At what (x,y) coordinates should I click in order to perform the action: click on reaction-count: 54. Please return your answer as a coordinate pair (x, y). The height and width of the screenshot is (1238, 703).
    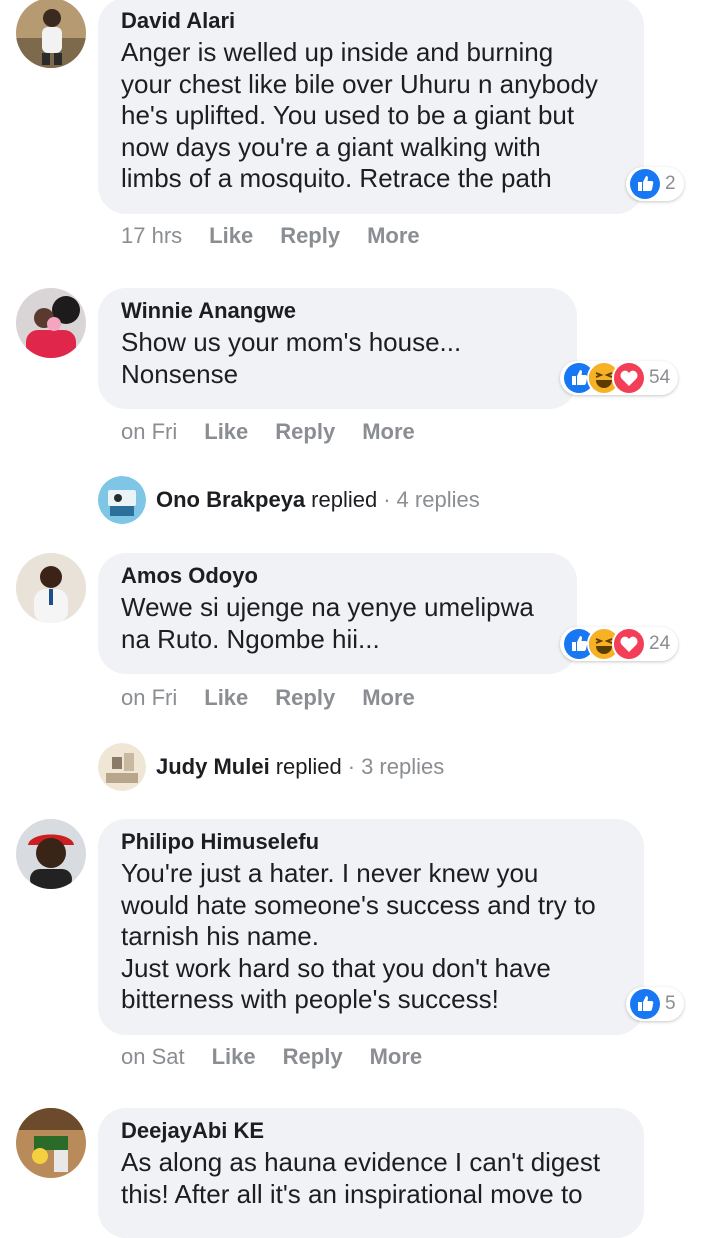
    Looking at the image, I should click on (660, 377).